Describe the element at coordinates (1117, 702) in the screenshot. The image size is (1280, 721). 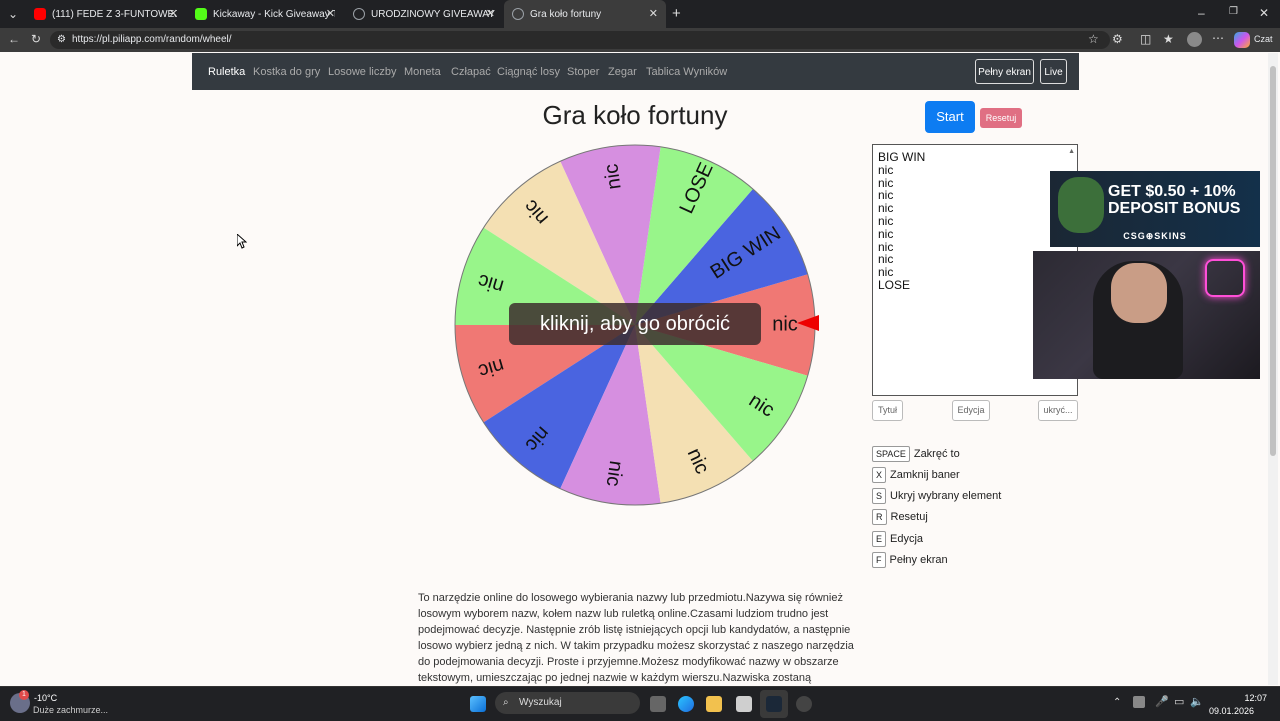
I see `tray-chevron-icon: ⌃` at that location.